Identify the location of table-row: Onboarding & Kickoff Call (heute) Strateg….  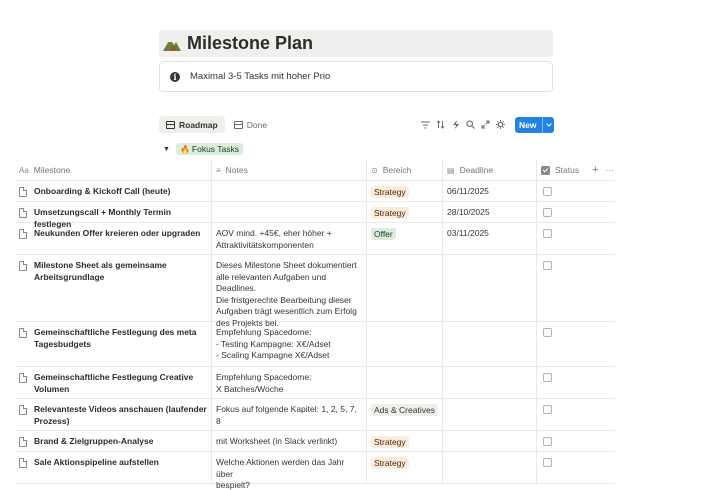
(315, 191).